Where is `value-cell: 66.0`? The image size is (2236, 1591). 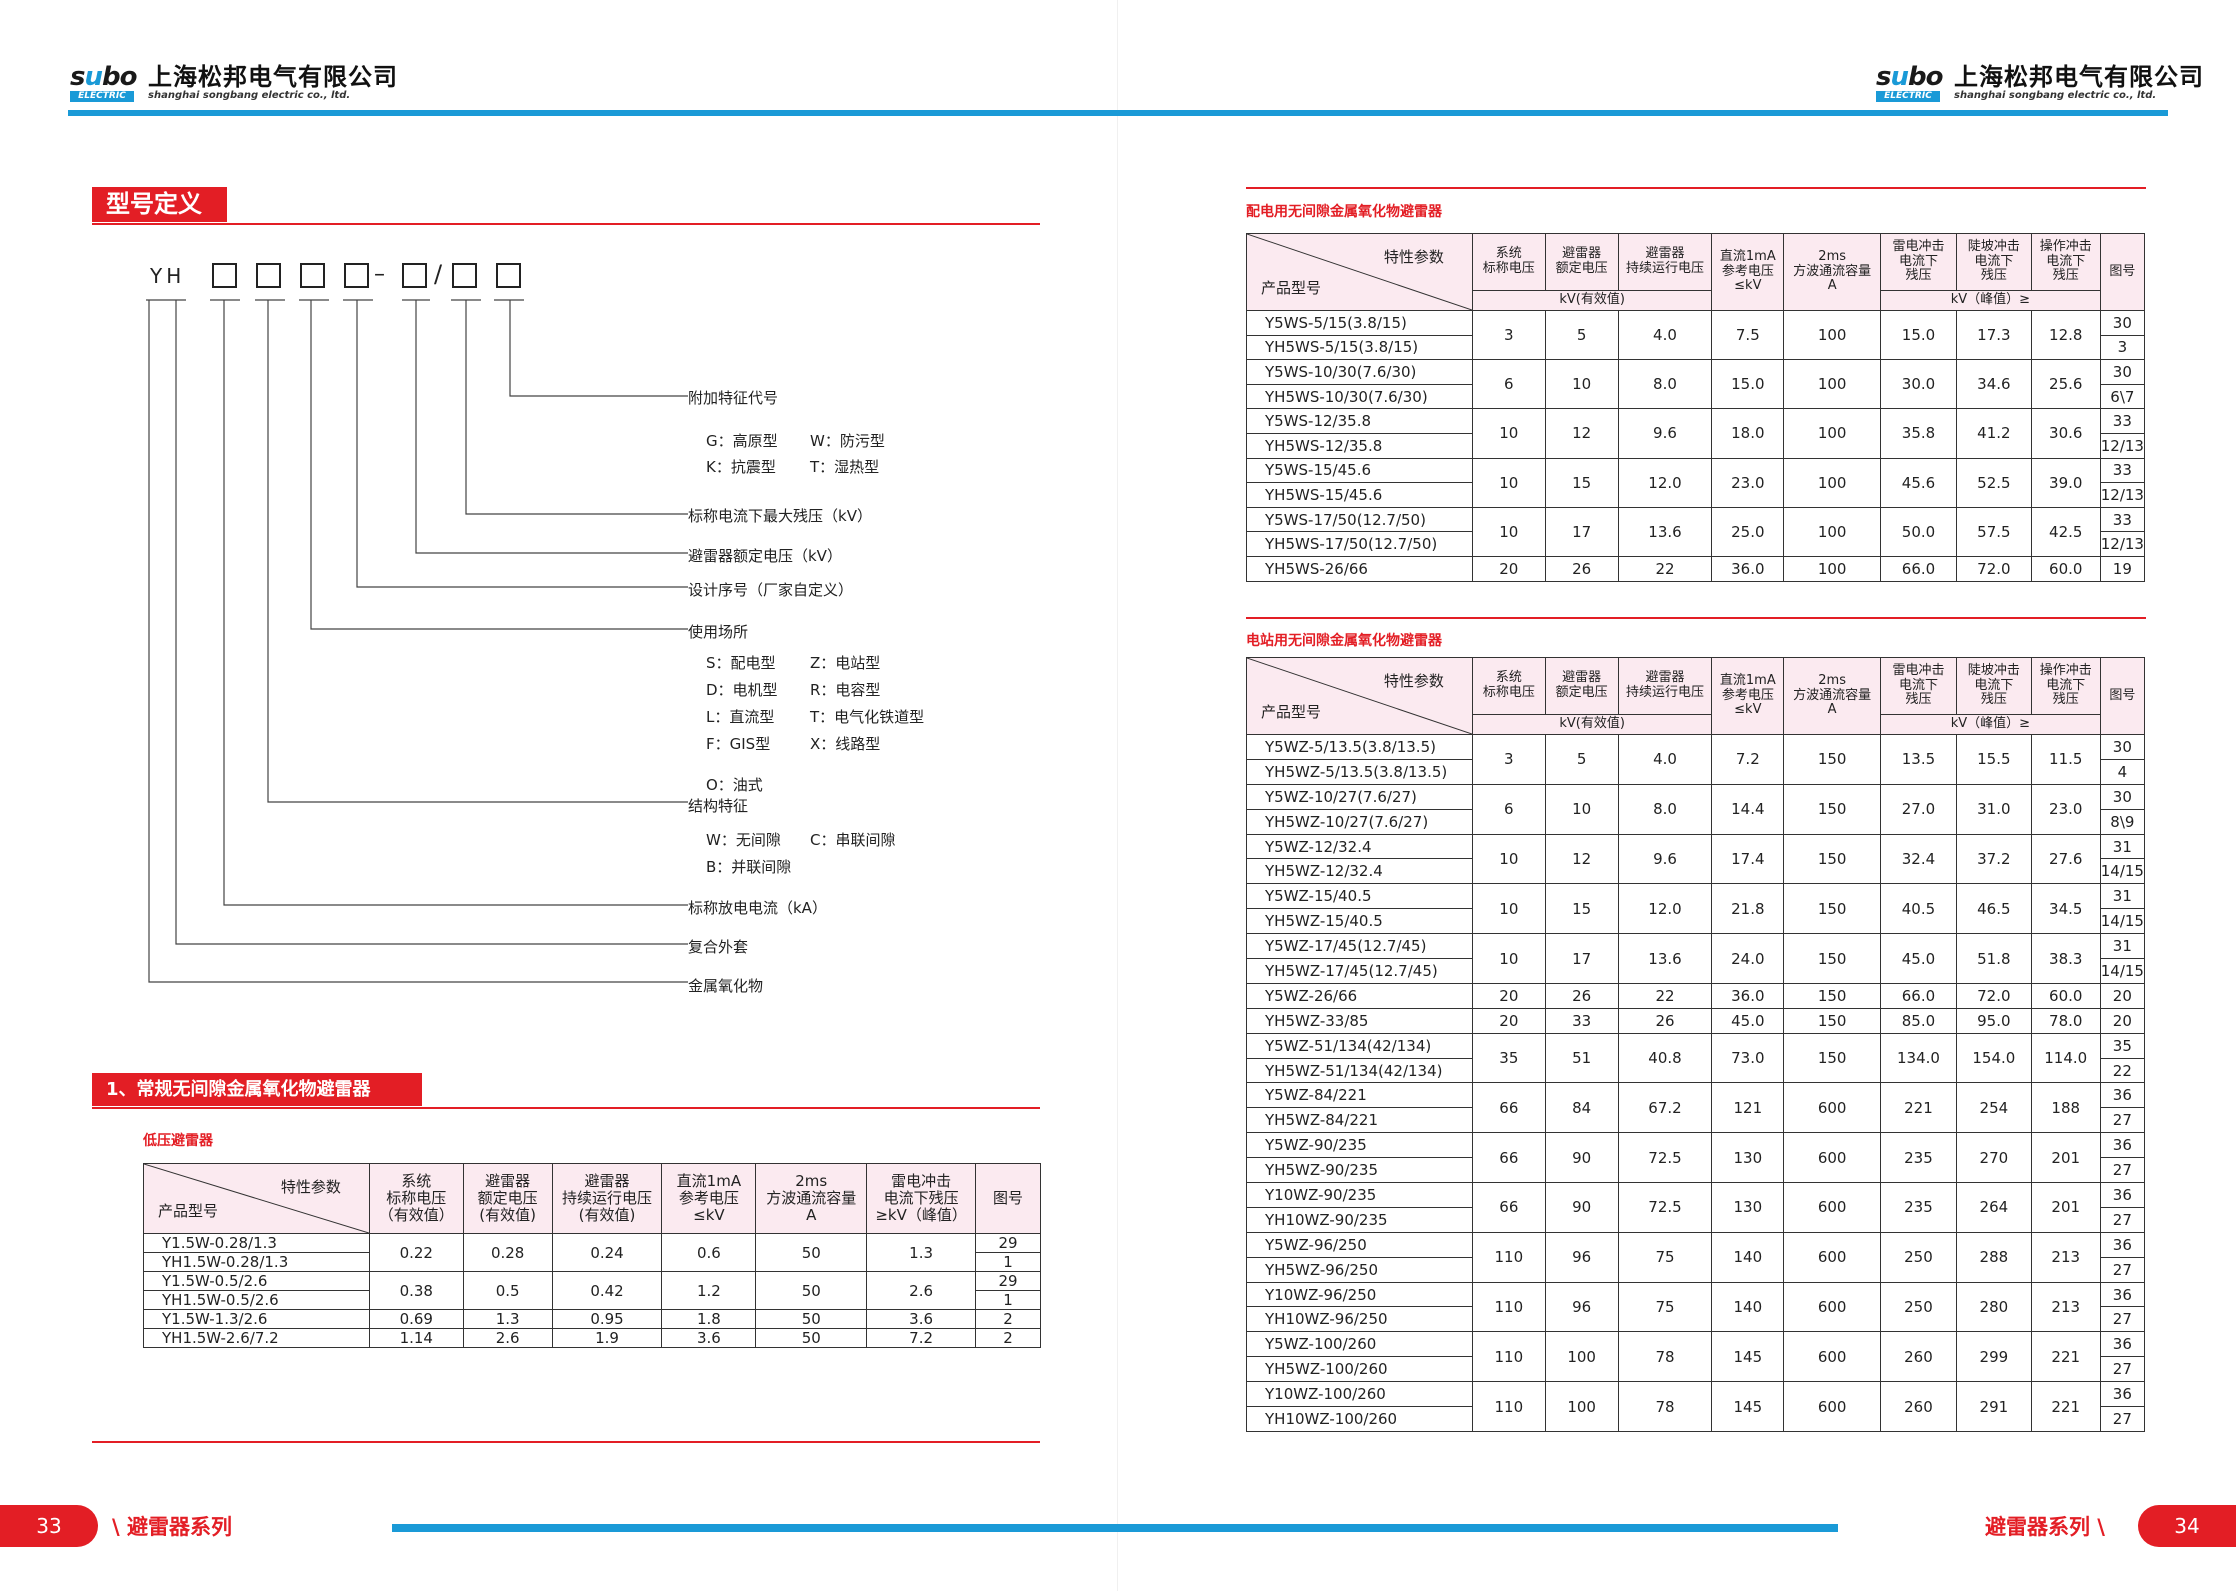
value-cell: 66.0 is located at coordinates (1918, 995).